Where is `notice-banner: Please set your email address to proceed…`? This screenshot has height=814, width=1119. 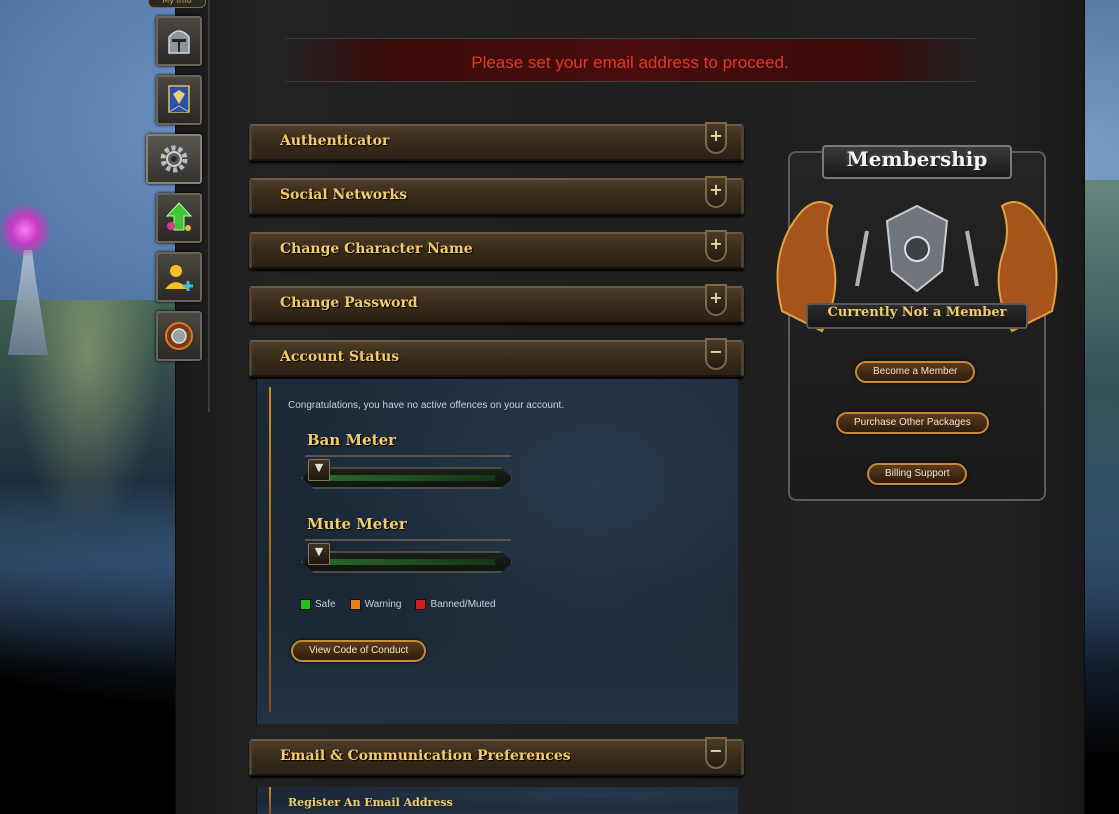
notice-banner: Please set your email address to proceed… is located at coordinates (630, 60).